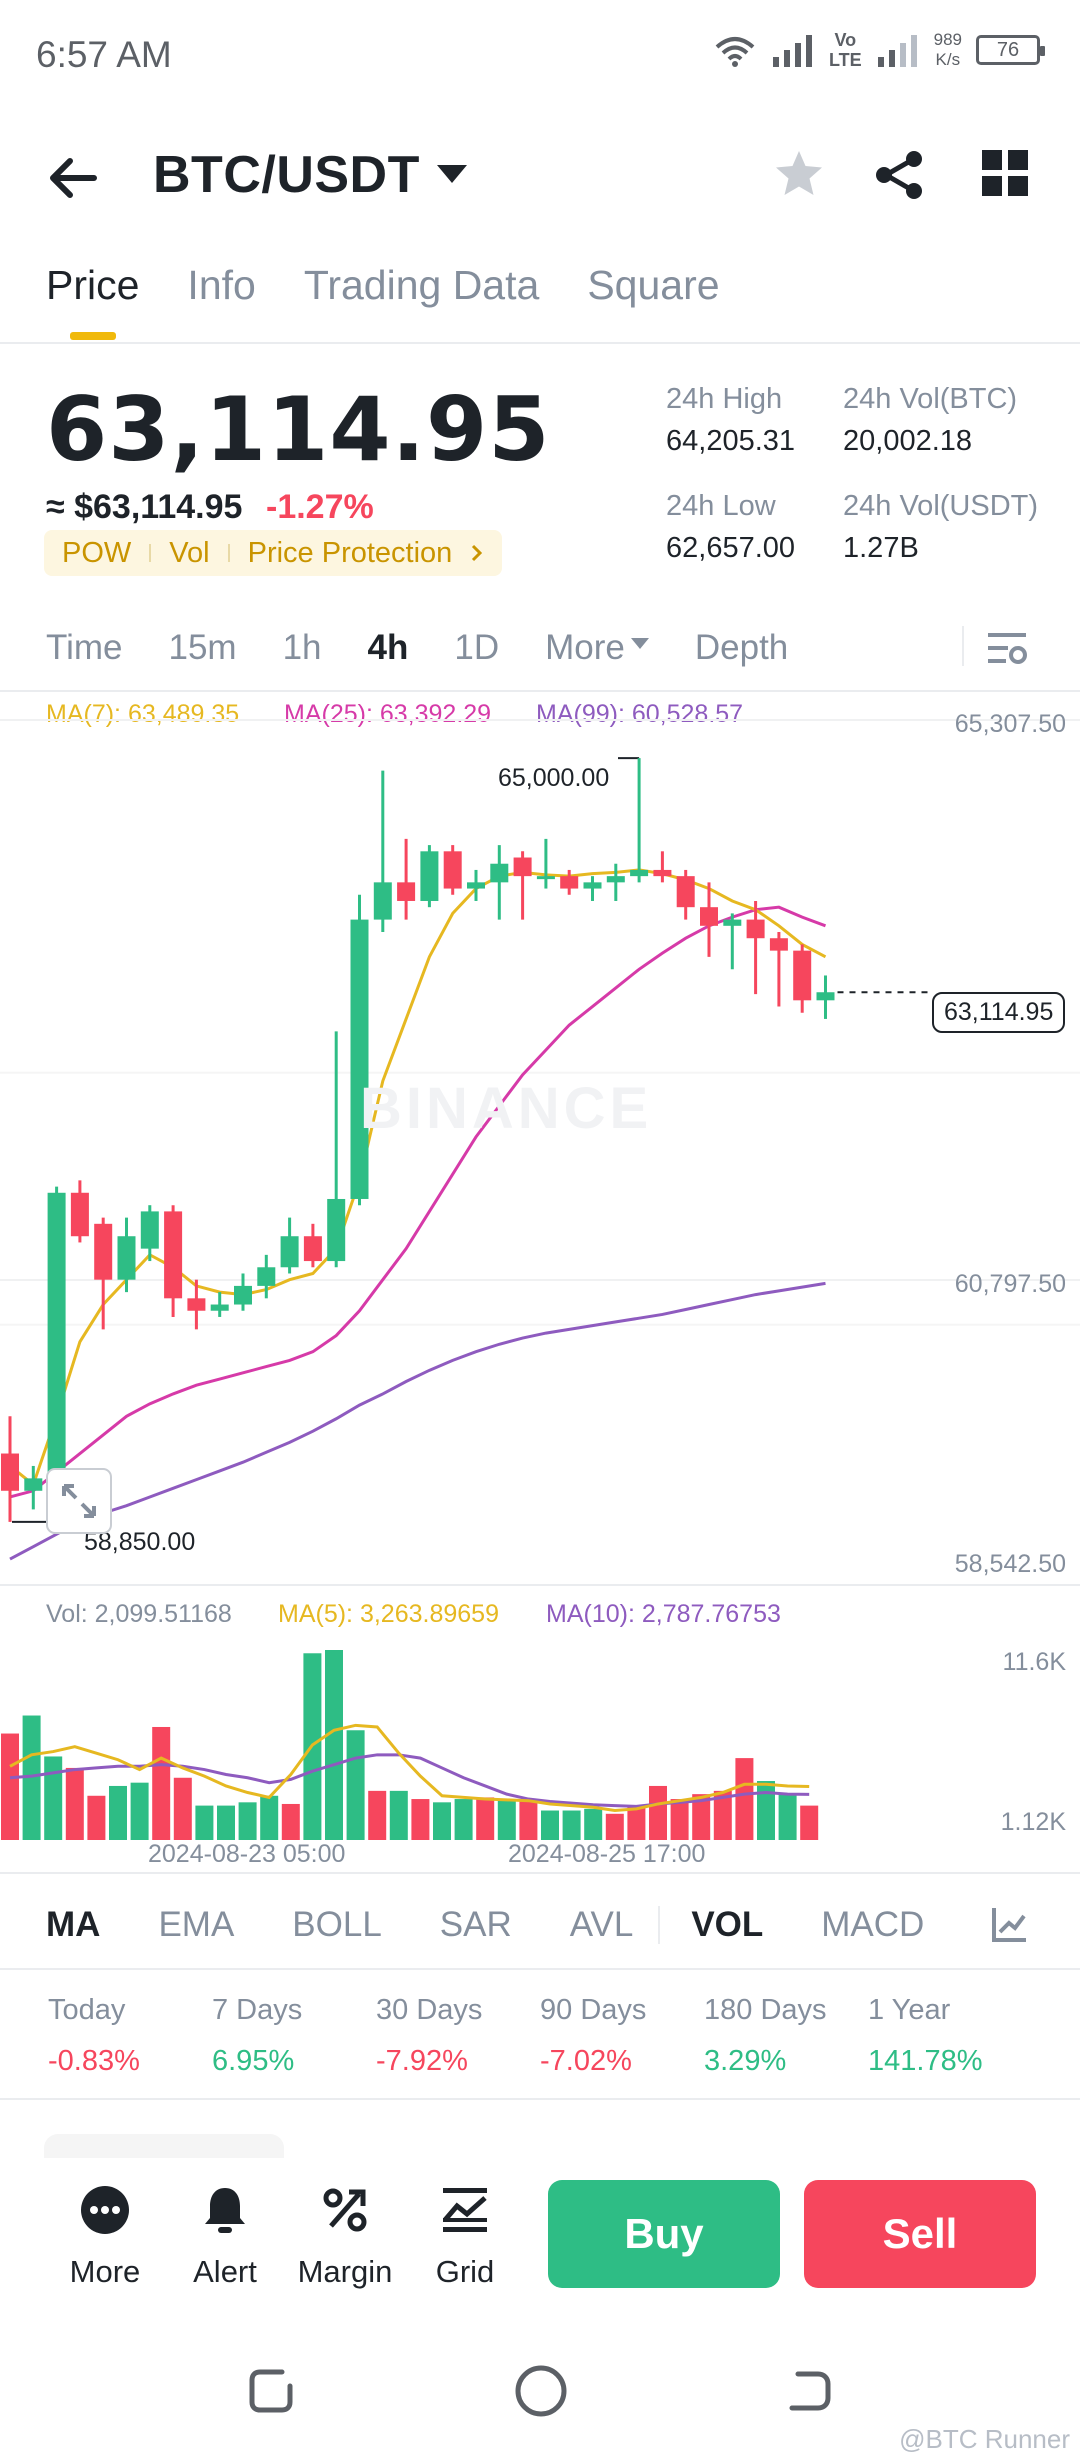 This screenshot has height=2460, width=1080. I want to click on network-speed: 989 K/s, so click(947, 49).